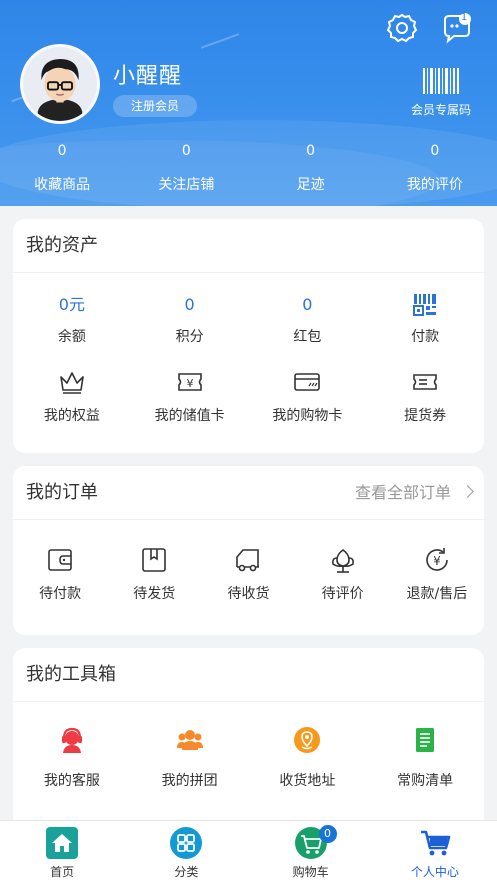 The height and width of the screenshot is (883, 497). Describe the element at coordinates (190, 758) in the screenshot. I see `tool-group-buy: 我的拼团` at that location.